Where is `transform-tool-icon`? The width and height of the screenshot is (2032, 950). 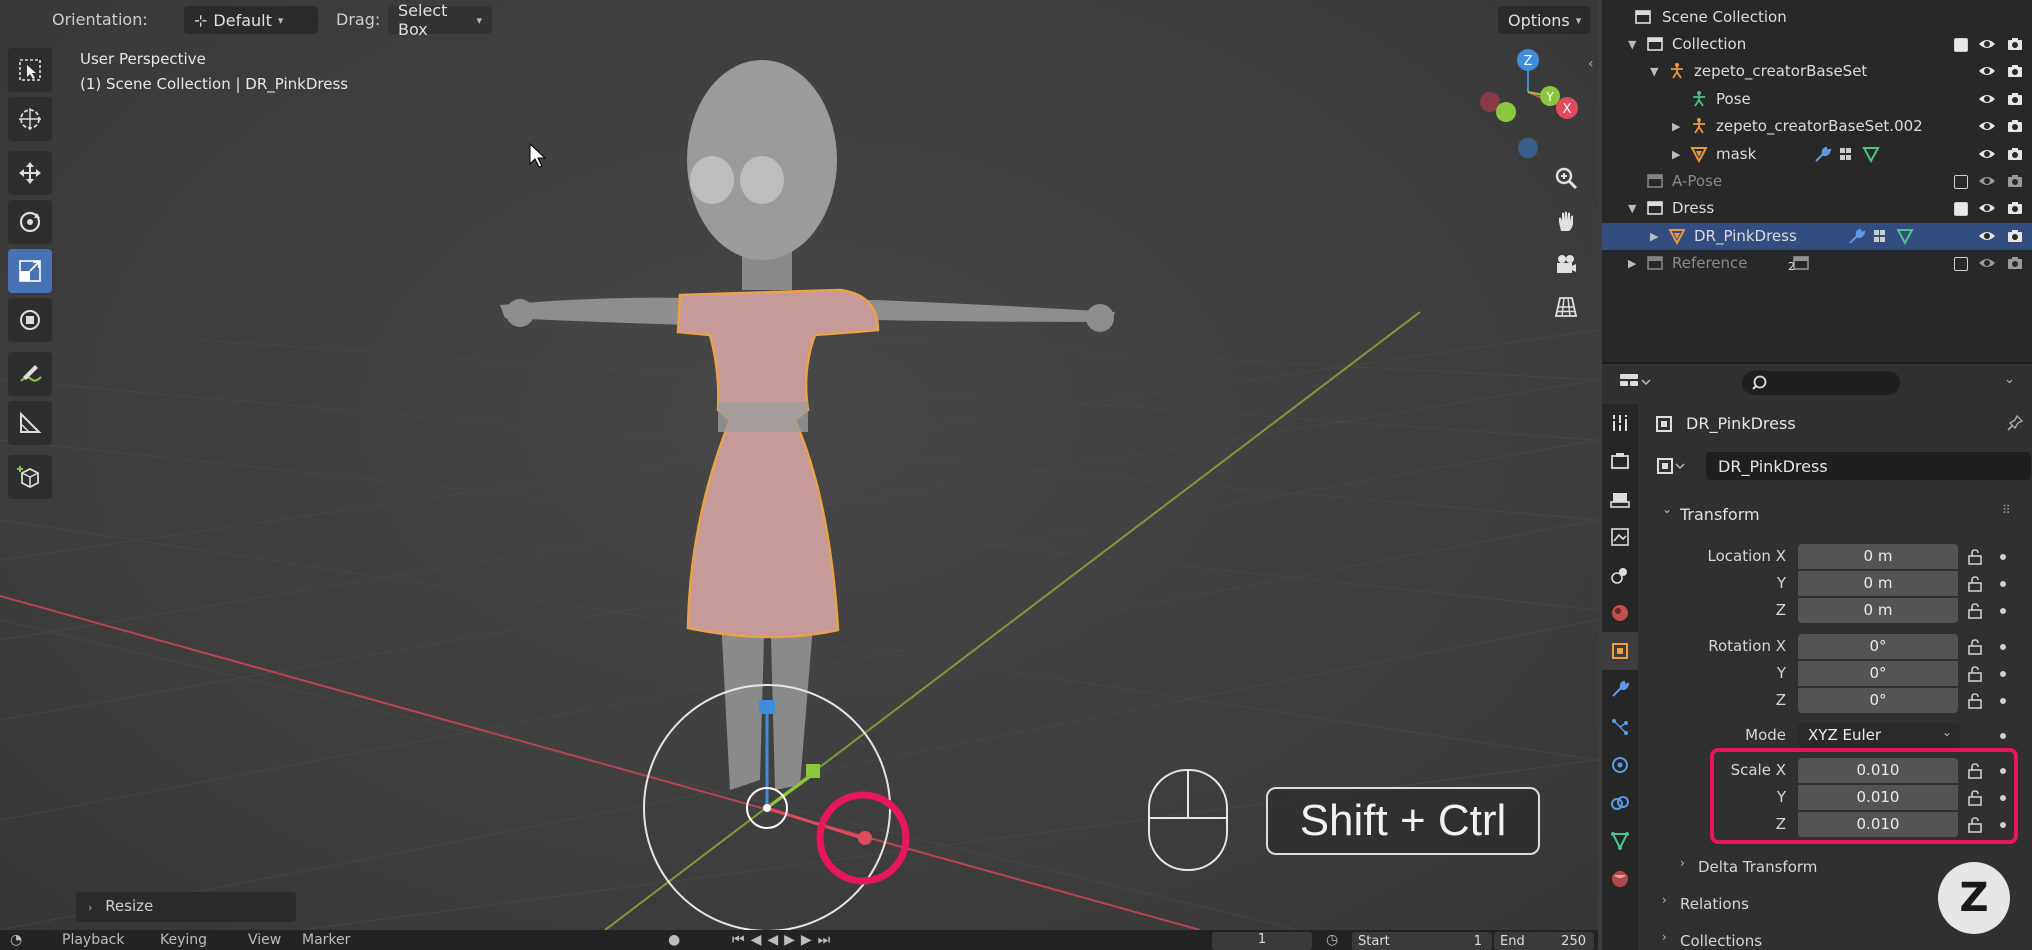
transform-tool-icon is located at coordinates (30, 320).